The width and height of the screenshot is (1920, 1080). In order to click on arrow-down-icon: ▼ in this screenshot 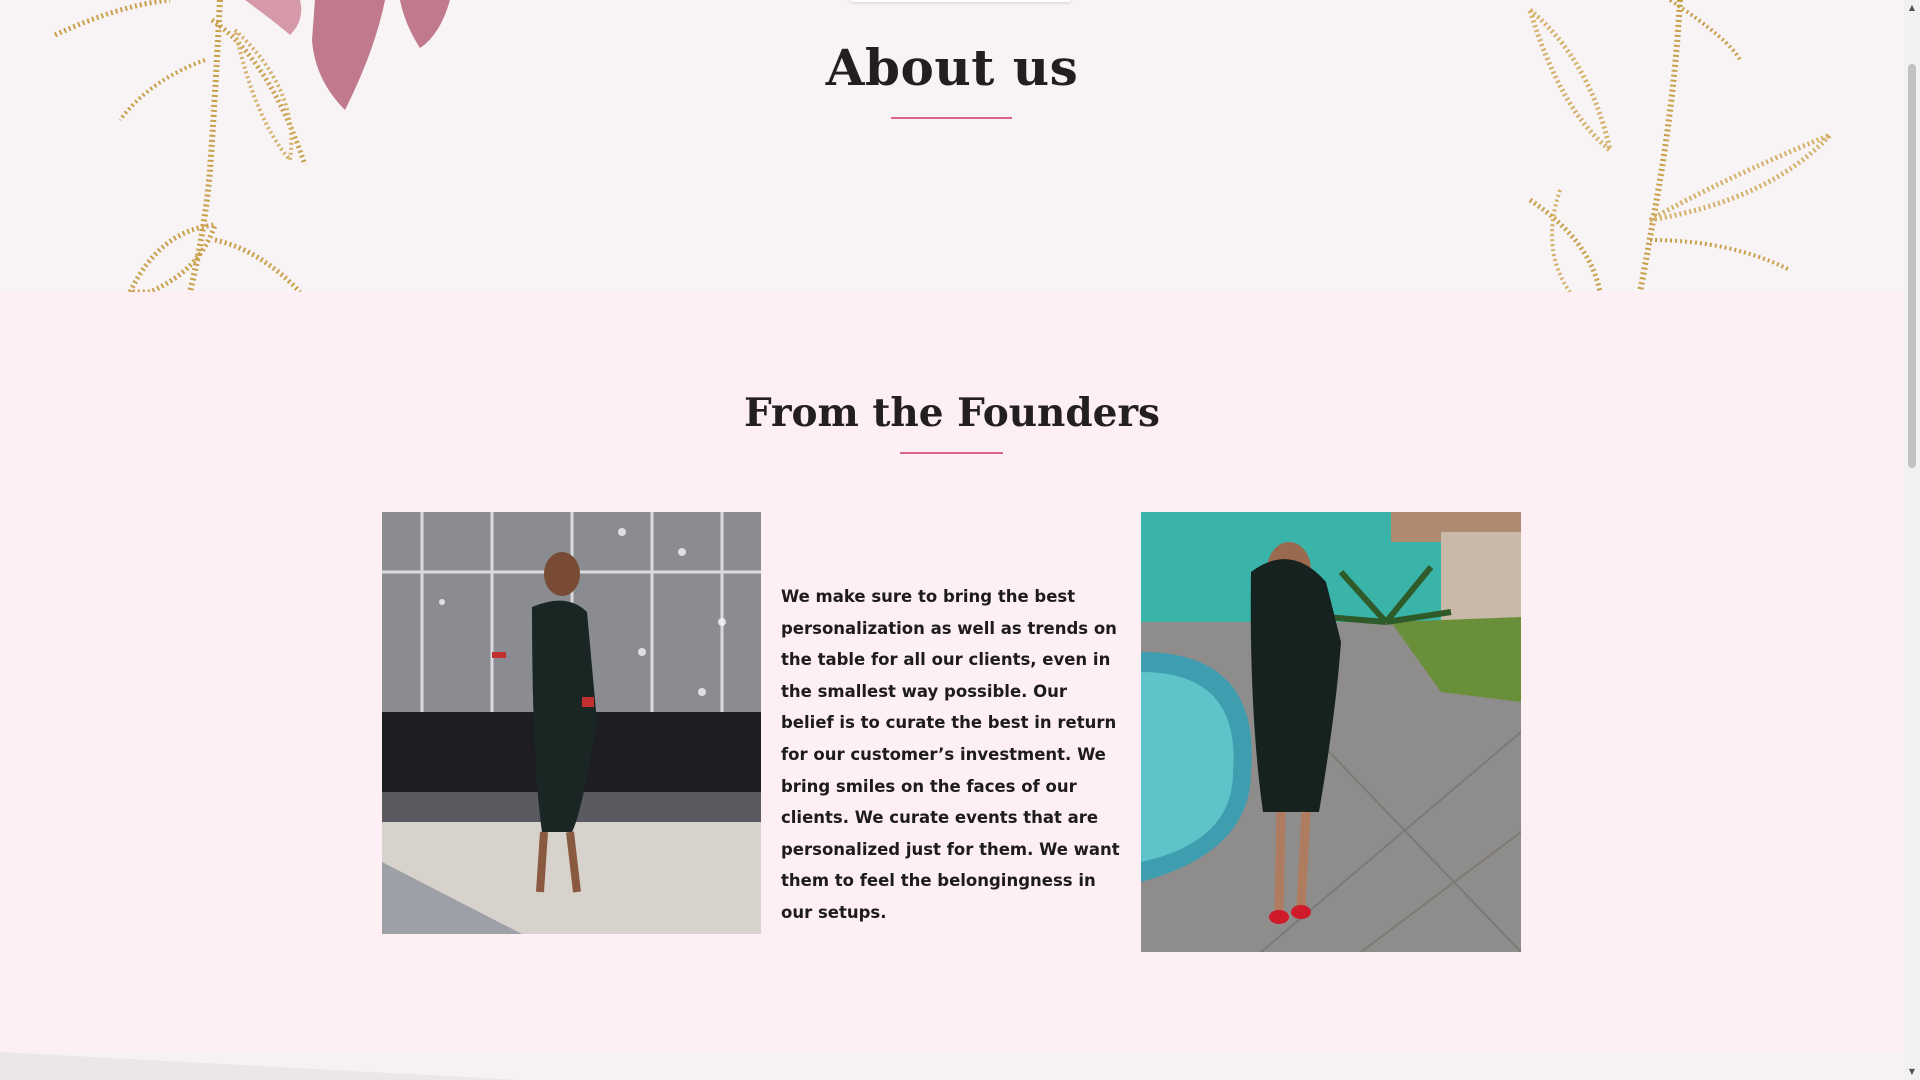, I will do `click(1912, 1072)`.